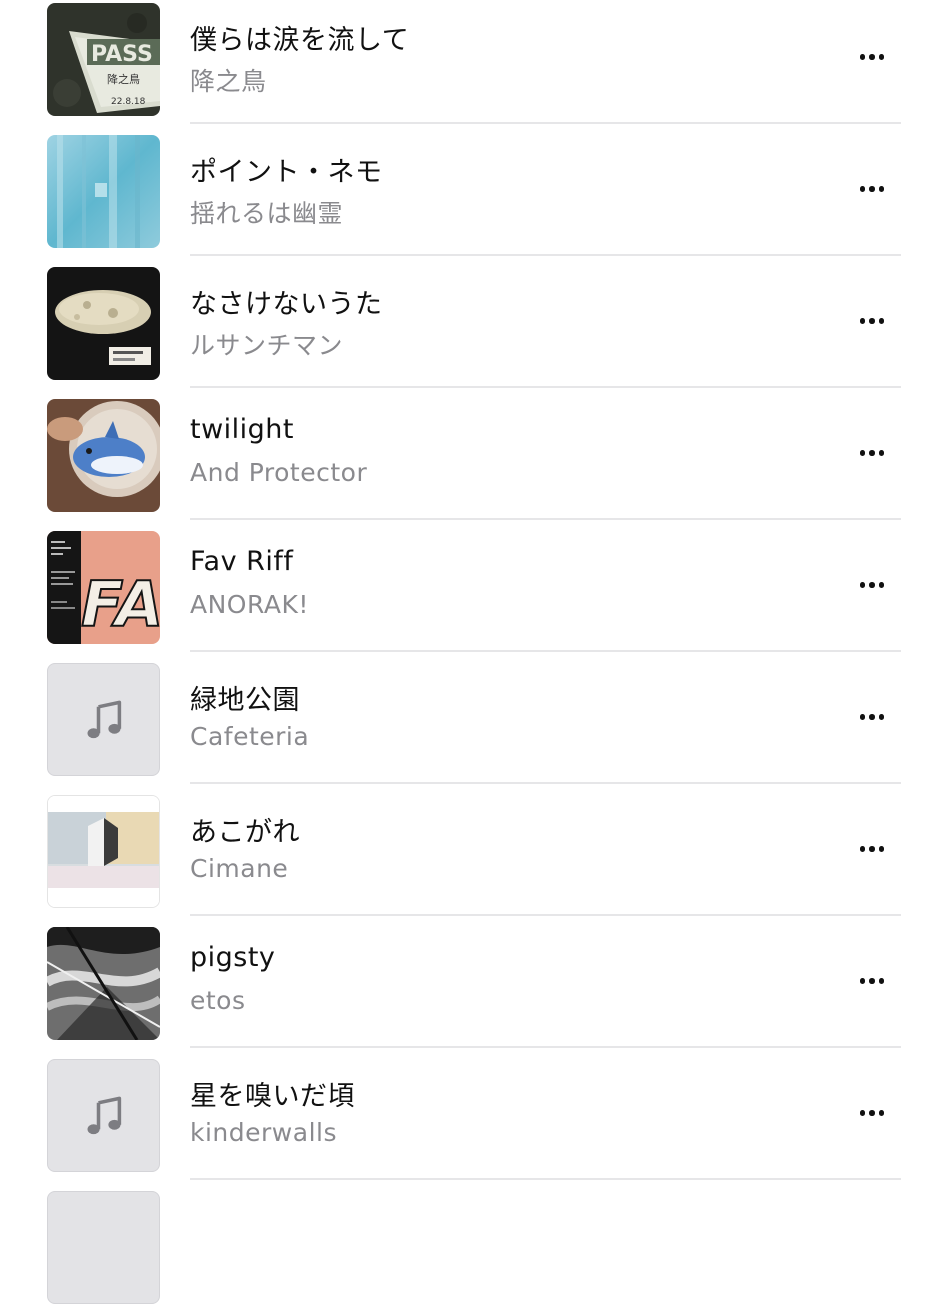 This screenshot has width=949, height=1312. I want to click on art-lettering: FAV, so click(120, 604).